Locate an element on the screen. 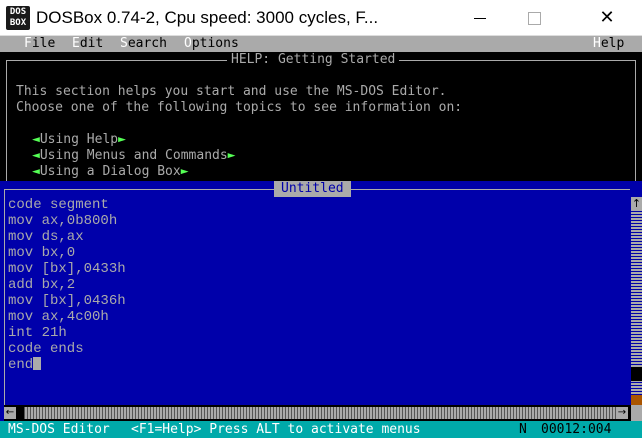 The width and height of the screenshot is (642, 438). code-line: mov bx,0 is located at coordinates (41, 253).